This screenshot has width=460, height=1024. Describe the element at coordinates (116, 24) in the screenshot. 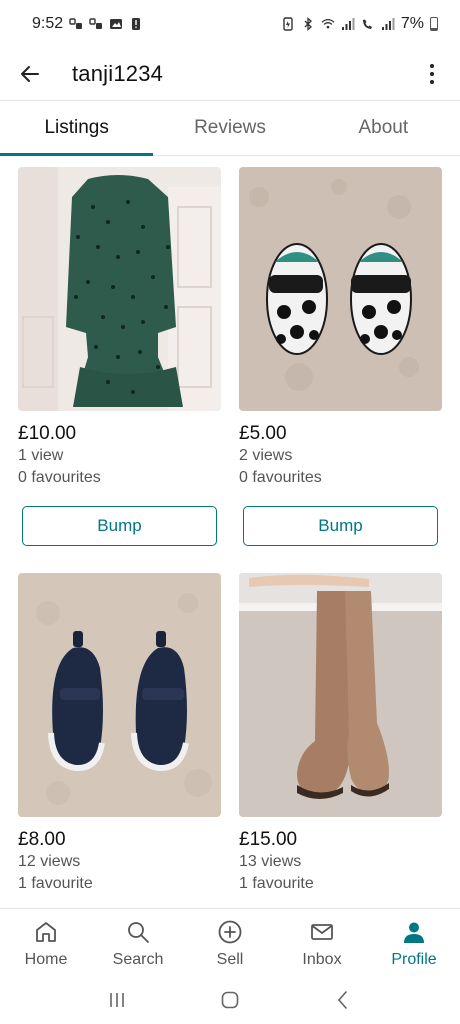

I see `gallery-icon` at that location.